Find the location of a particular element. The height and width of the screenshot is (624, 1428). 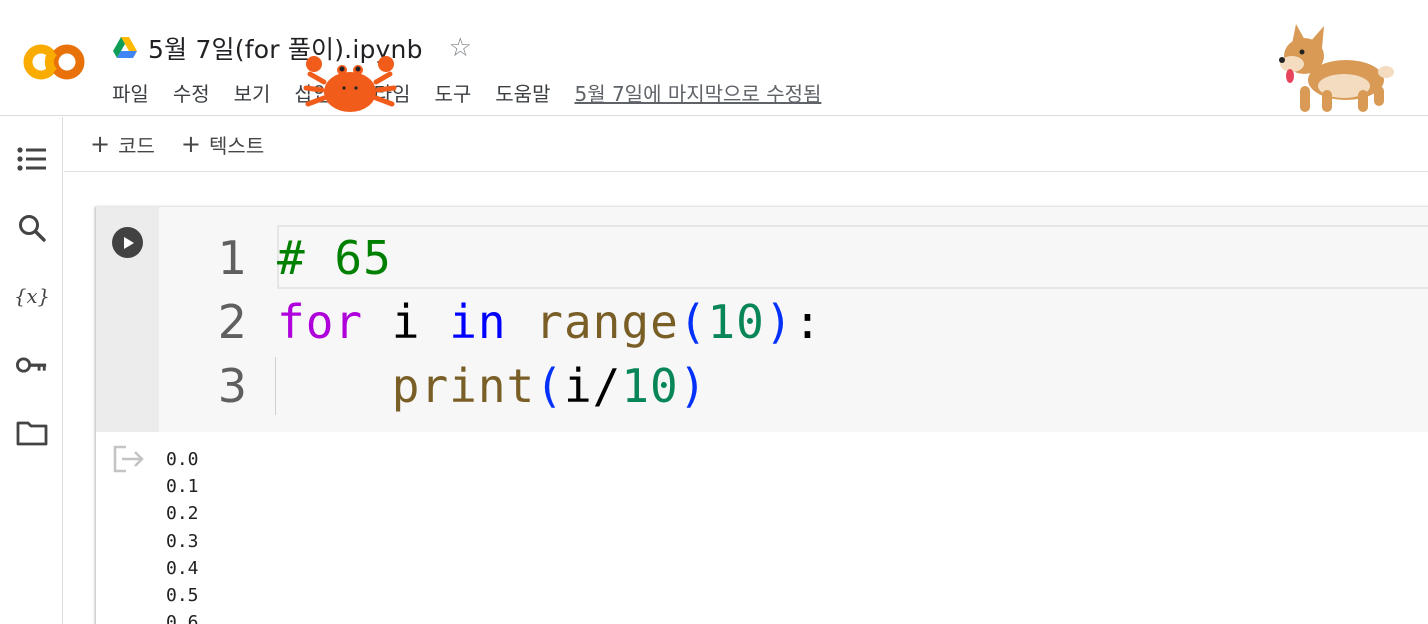

files-folder-icon is located at coordinates (32, 433).